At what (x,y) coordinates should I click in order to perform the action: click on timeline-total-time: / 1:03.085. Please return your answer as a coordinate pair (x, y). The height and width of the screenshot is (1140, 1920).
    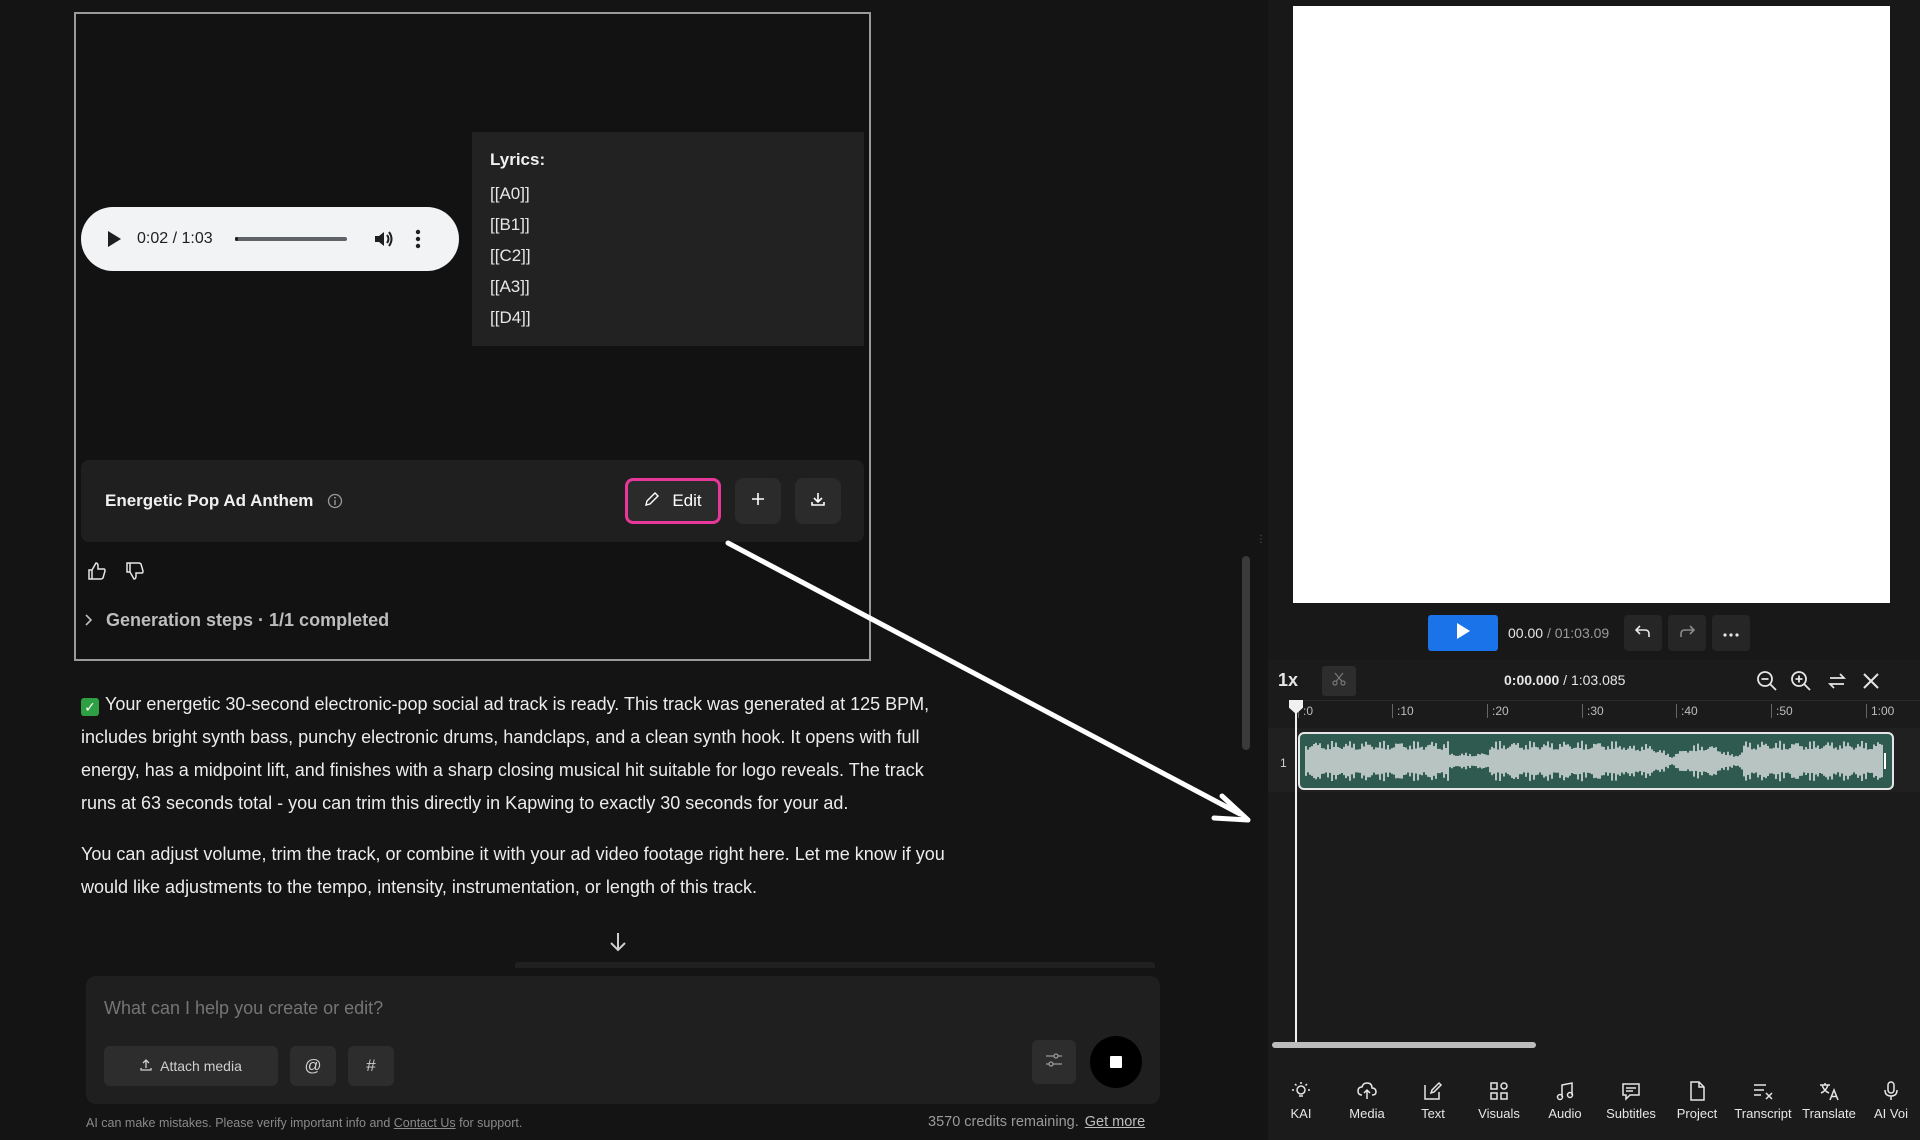
    Looking at the image, I should click on (1594, 680).